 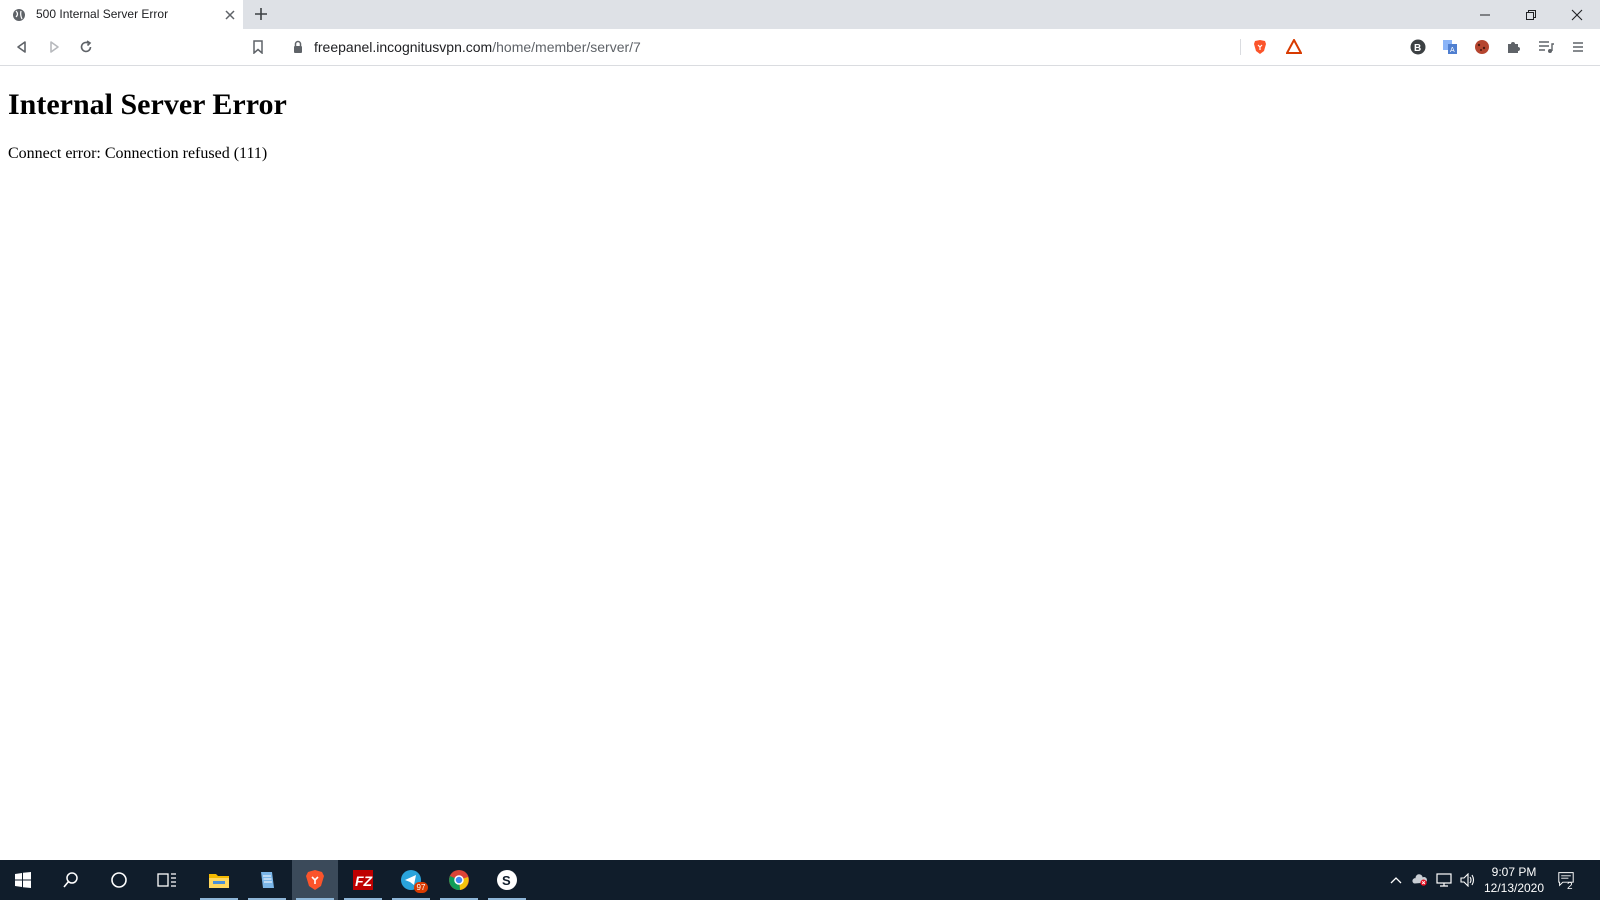 I want to click on svg-text: FZ, so click(x=364, y=881).